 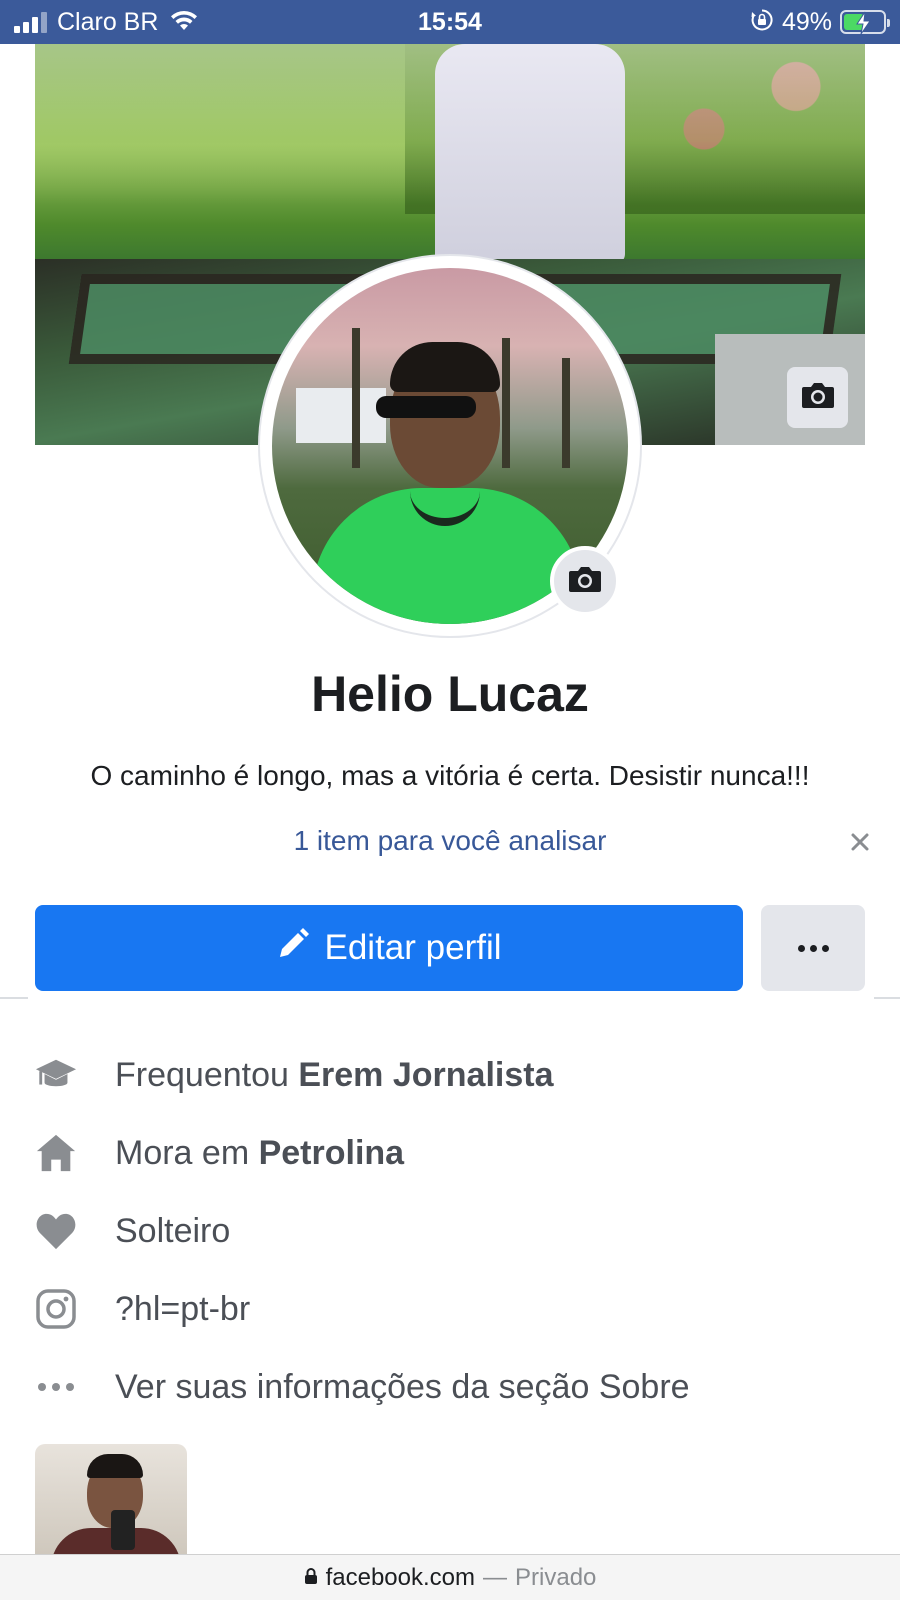 I want to click on featured-photo-thumbnail, so click(x=111, y=1499).